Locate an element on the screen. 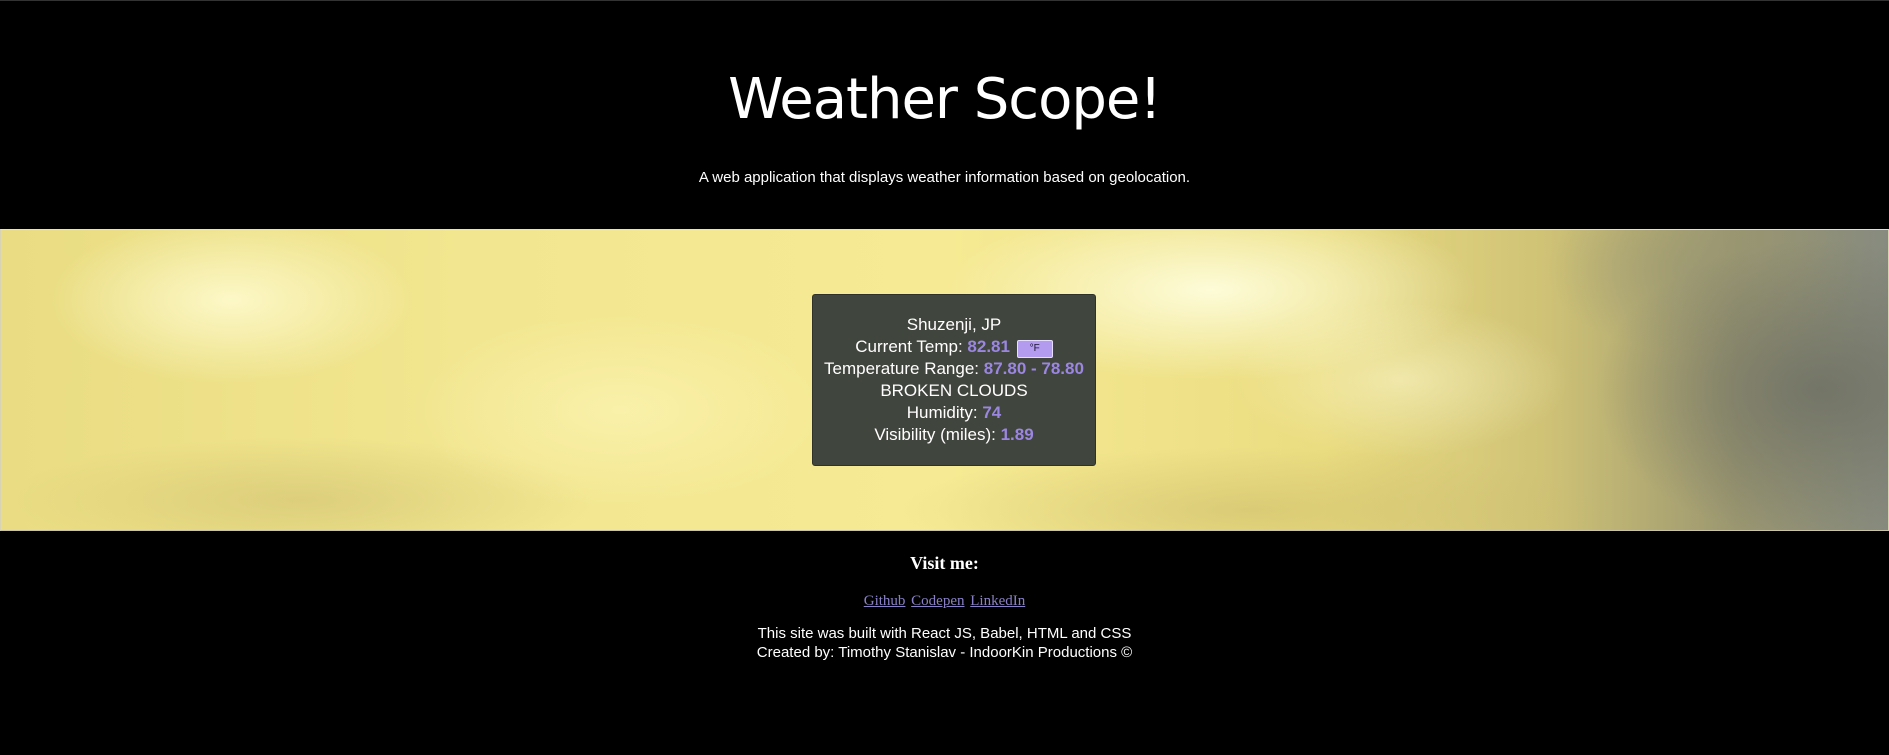 The height and width of the screenshot is (755, 1889). visibility-row: Visibility (miles): 1.89 is located at coordinates (954, 435).